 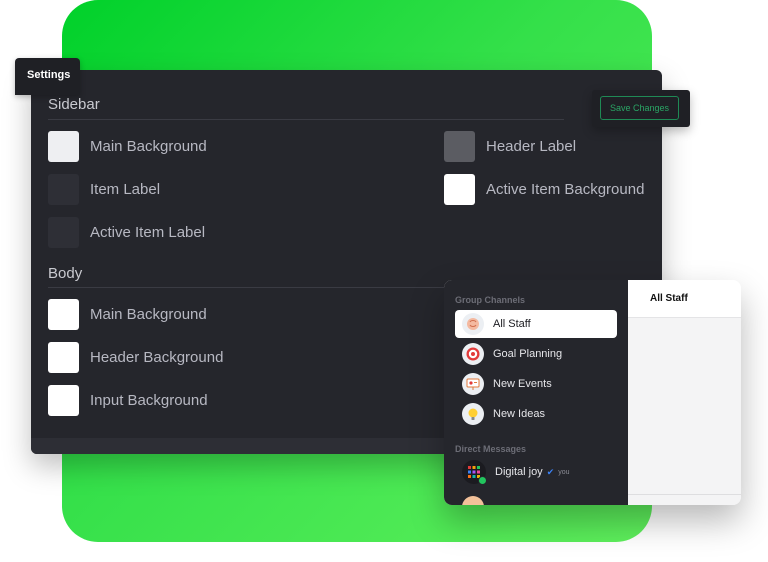 I want to click on channel-label: All Staff, so click(x=512, y=324).